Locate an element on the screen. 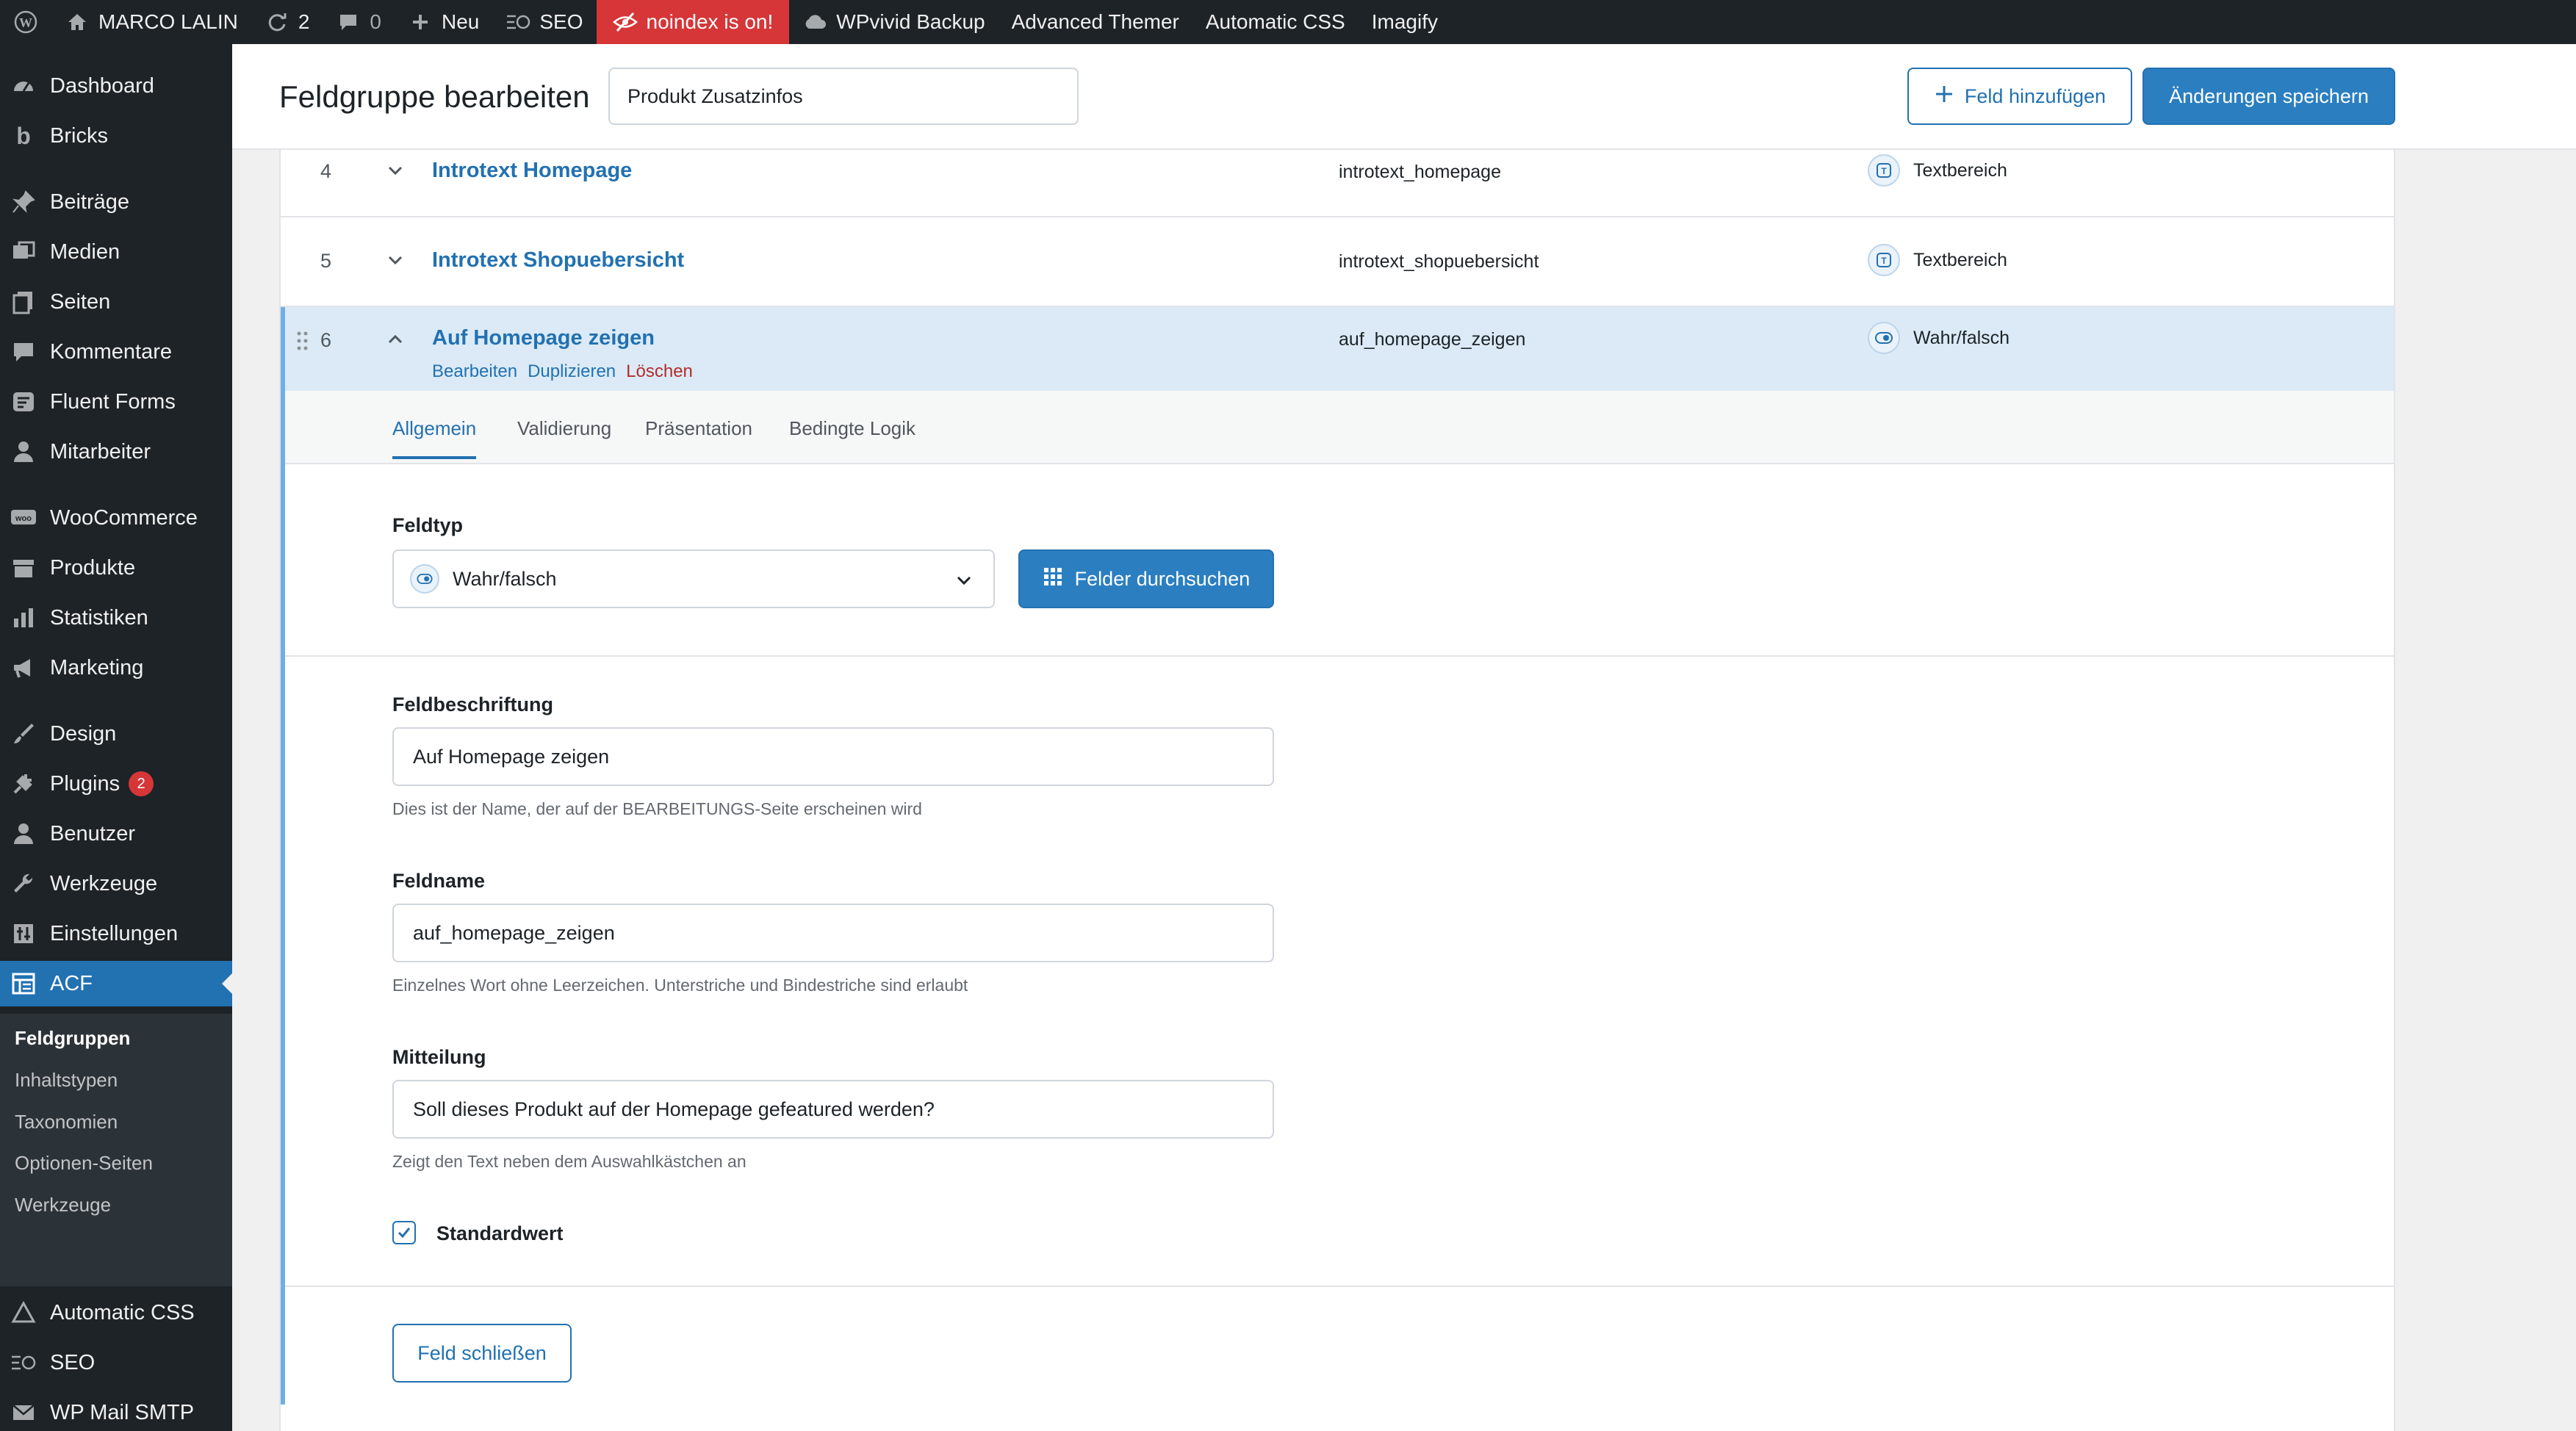 The height and width of the screenshot is (1431, 2576). tab-conditional-logic: Bedingte Logik is located at coordinates (852, 428).